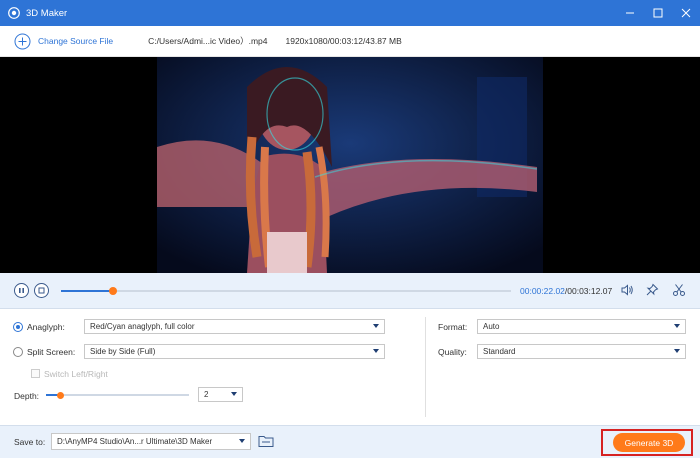 The image size is (700, 458). Describe the element at coordinates (18, 327) in the screenshot. I see `anaglyph-radio` at that location.